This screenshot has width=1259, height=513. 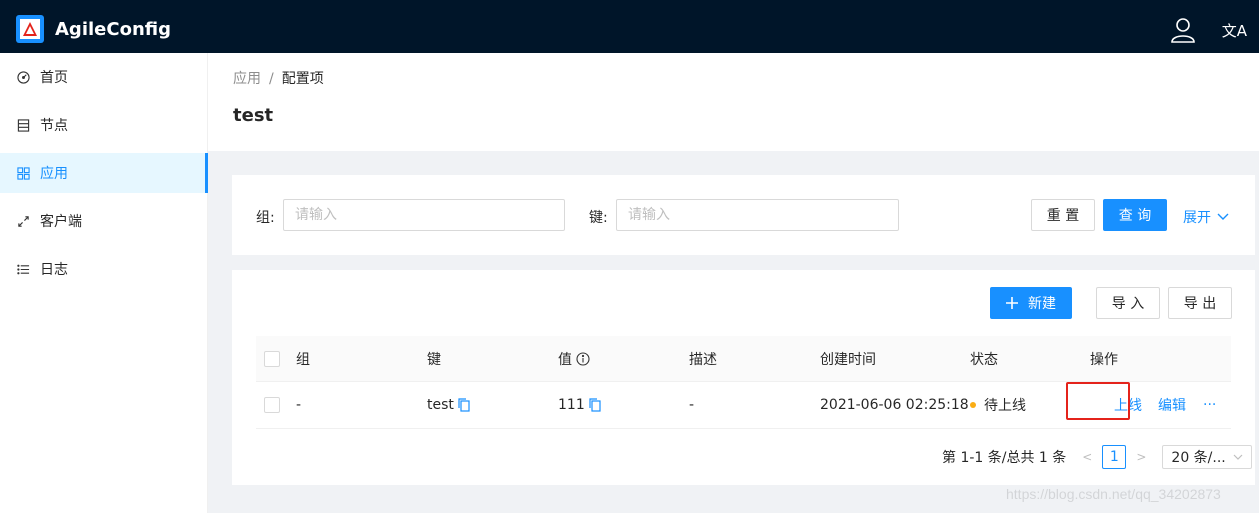 What do you see at coordinates (984, 358) in the screenshot?
I see `column-header-status: 状态` at bounding box center [984, 358].